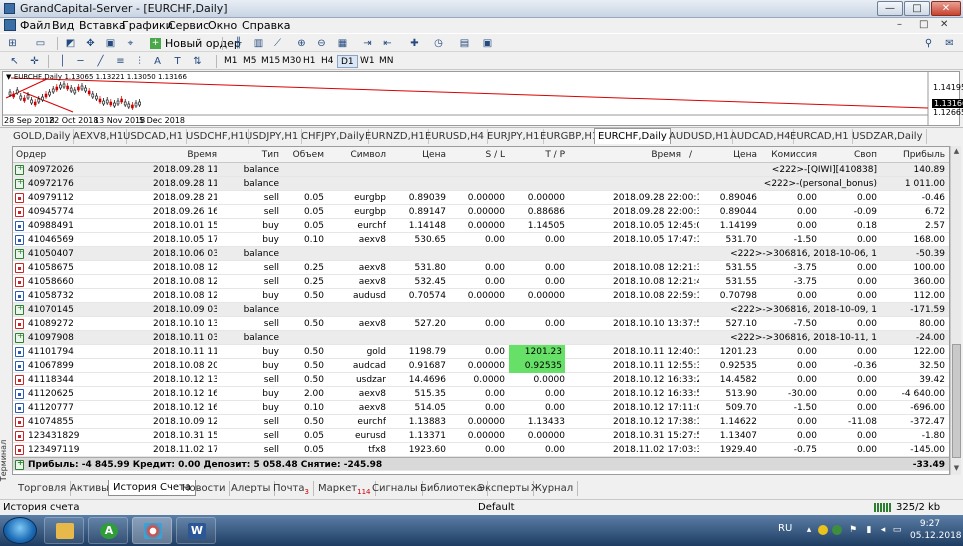 The height and width of the screenshot is (546, 963). I want to click on terminal-tab: Новости, so click(204, 488).